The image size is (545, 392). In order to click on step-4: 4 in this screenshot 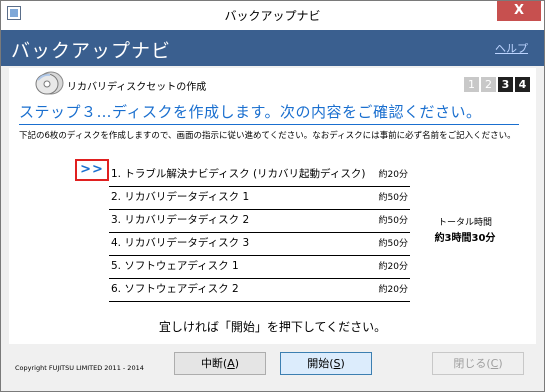, I will do `click(522, 84)`.